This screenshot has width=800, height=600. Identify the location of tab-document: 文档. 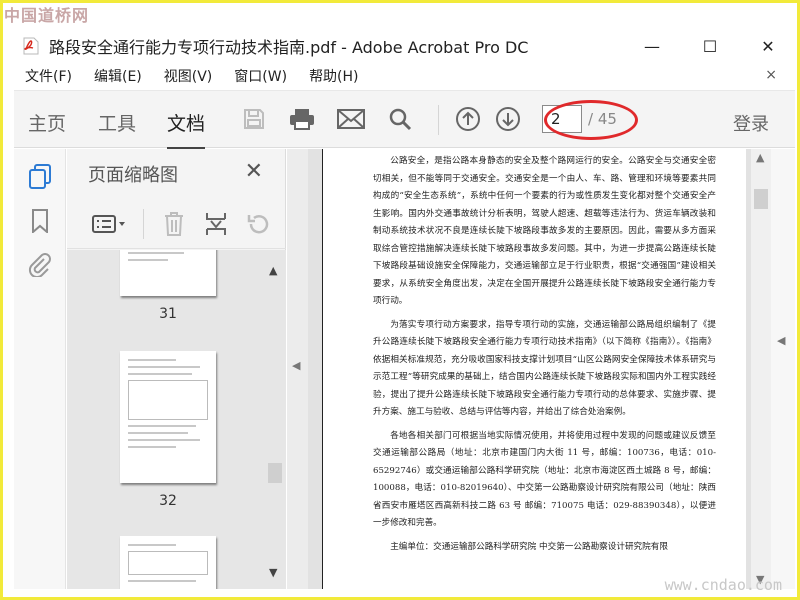
(186, 129).